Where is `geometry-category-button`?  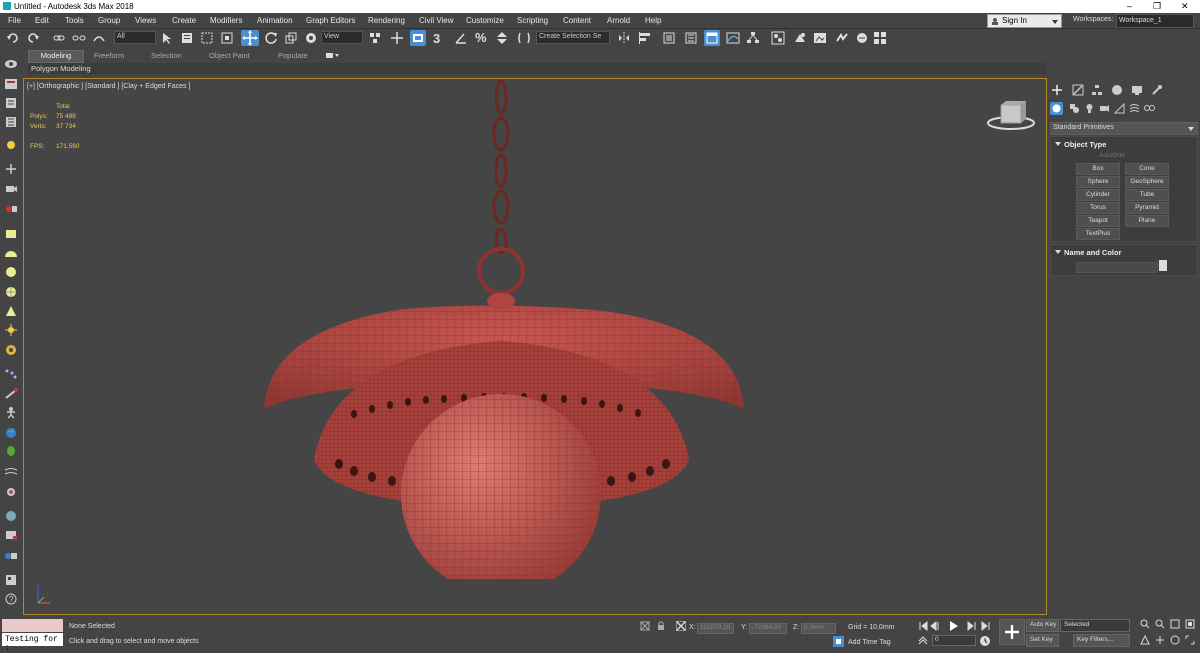 geometry-category-button is located at coordinates (1056, 108).